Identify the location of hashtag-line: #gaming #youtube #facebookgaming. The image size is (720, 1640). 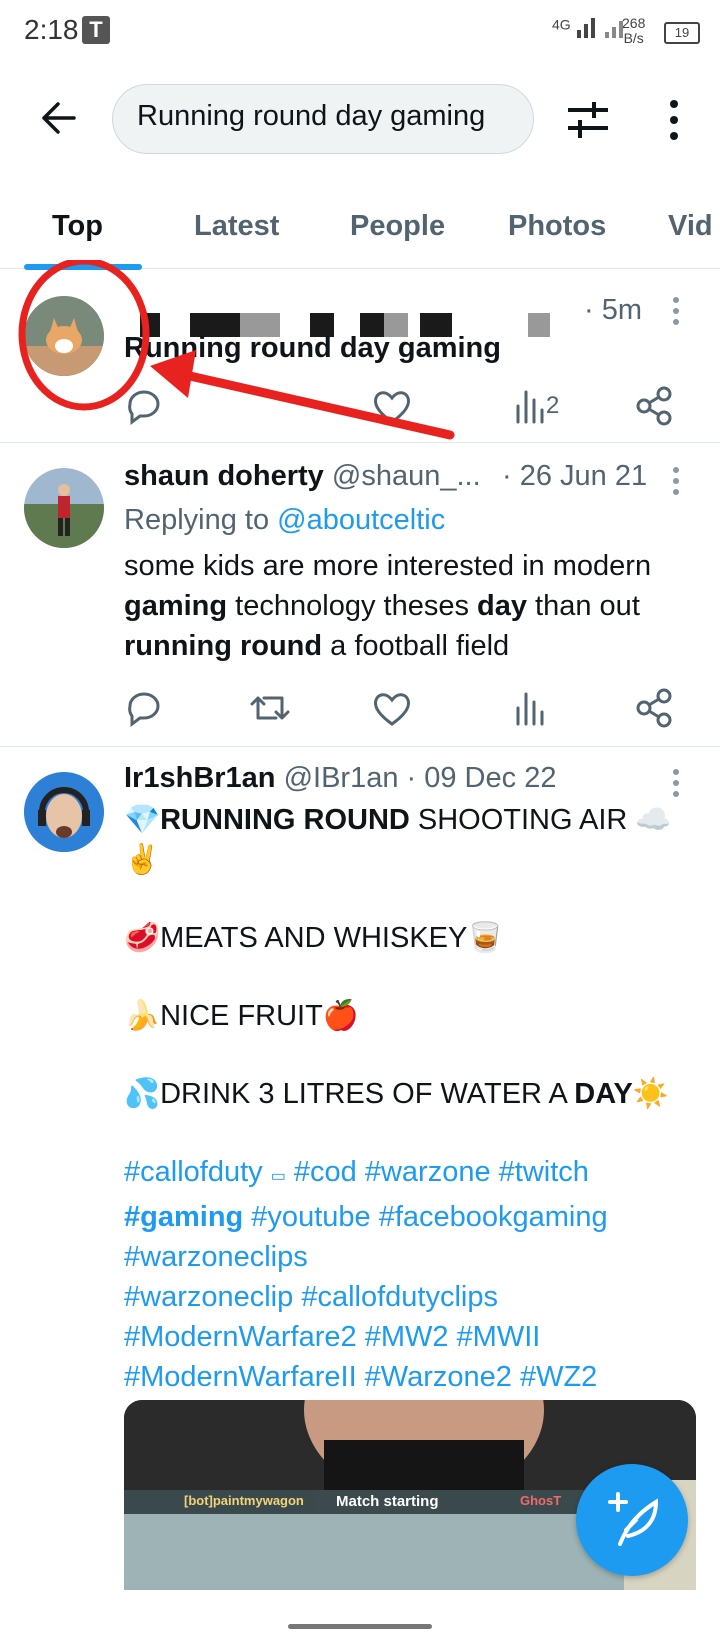
(414, 1217).